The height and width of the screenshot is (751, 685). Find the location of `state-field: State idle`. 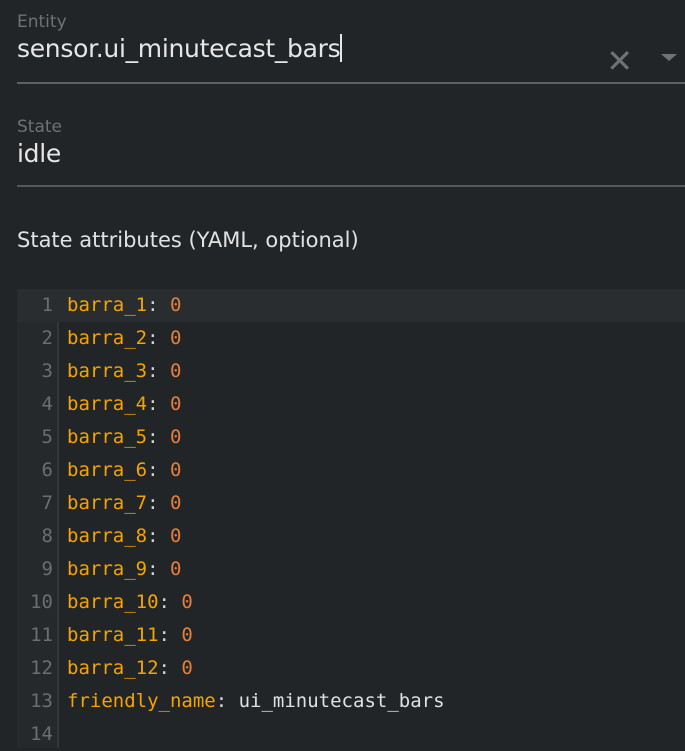

state-field: State idle is located at coordinates (351, 153).